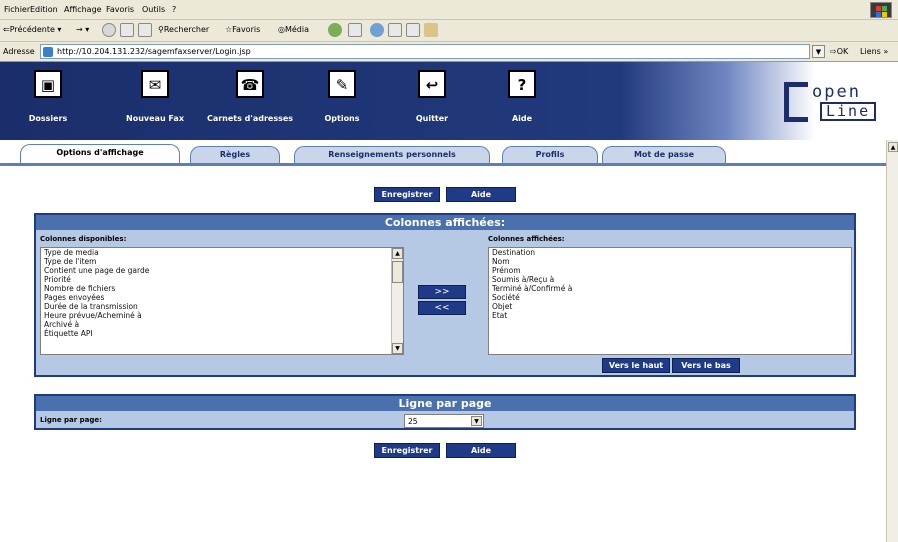 Image resolution: width=898 pixels, height=542 pixels. What do you see at coordinates (413, 30) in the screenshot?
I see `discuss-icon` at bounding box center [413, 30].